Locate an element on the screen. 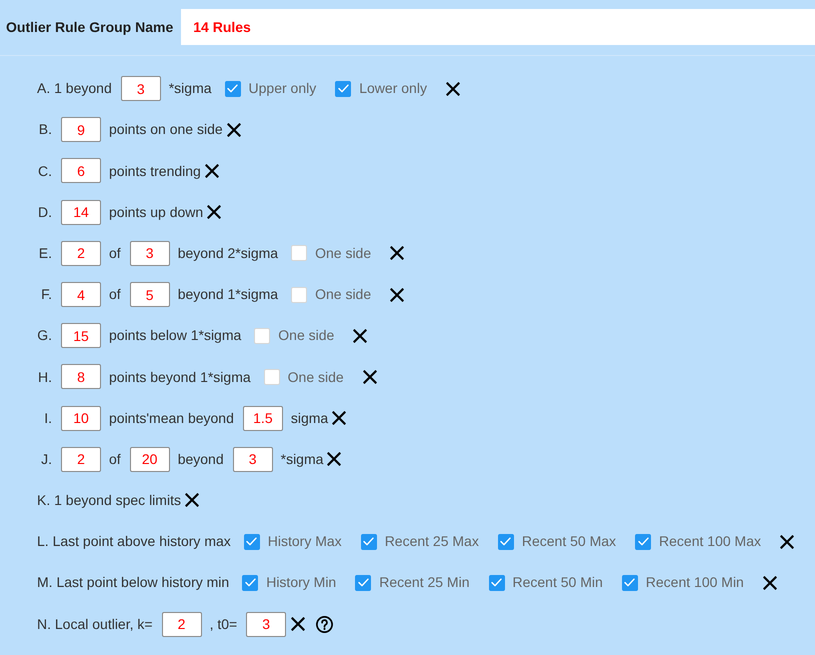 This screenshot has width=815, height=655. number-input: 8 is located at coordinates (81, 377).